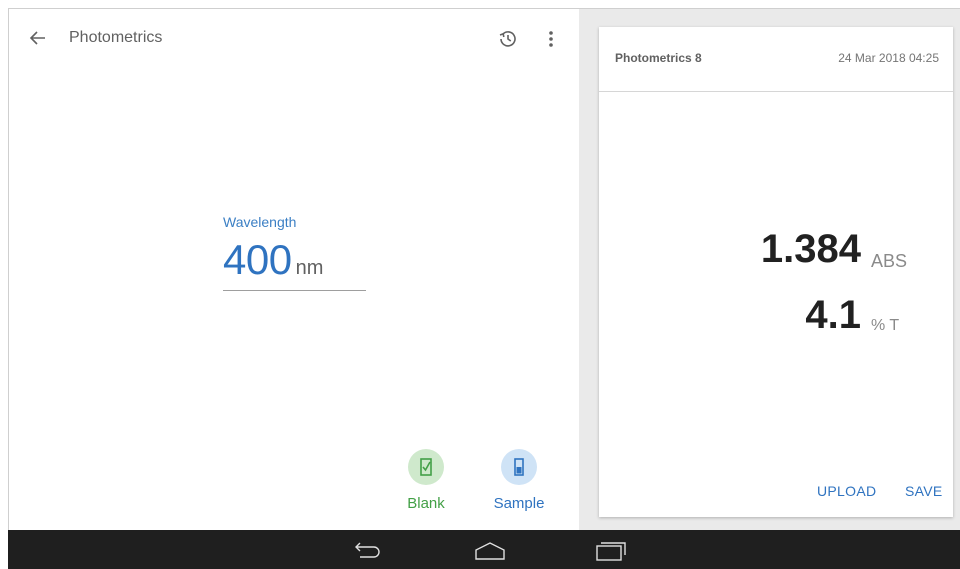 This screenshot has width=960, height=569. I want to click on wavelength-value: 400, so click(257, 259).